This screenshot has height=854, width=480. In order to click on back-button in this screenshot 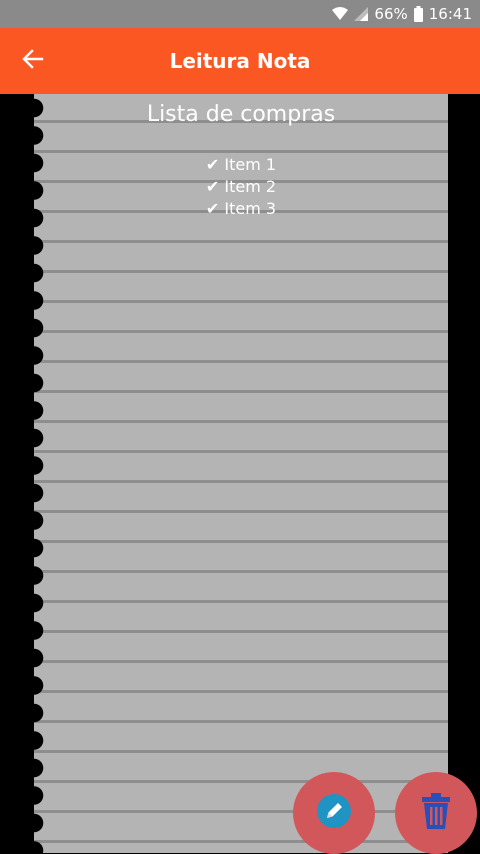, I will do `click(33, 61)`.